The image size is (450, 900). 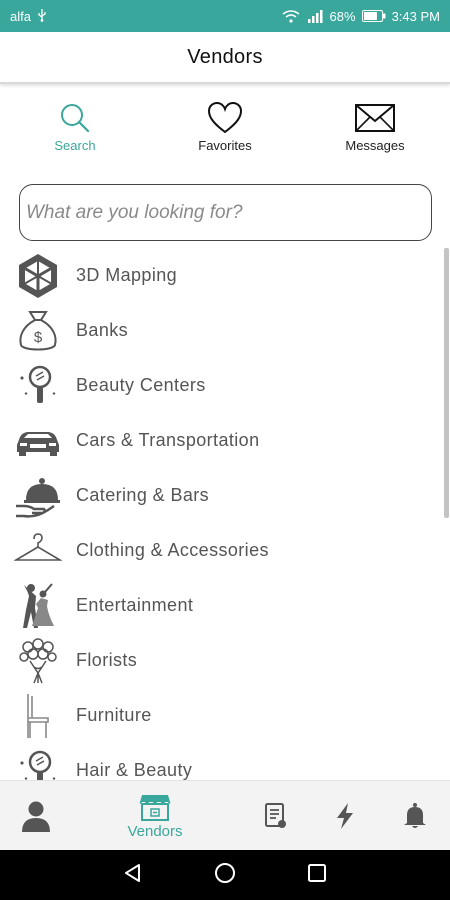 I want to click on bell-icon, so click(x=415, y=816).